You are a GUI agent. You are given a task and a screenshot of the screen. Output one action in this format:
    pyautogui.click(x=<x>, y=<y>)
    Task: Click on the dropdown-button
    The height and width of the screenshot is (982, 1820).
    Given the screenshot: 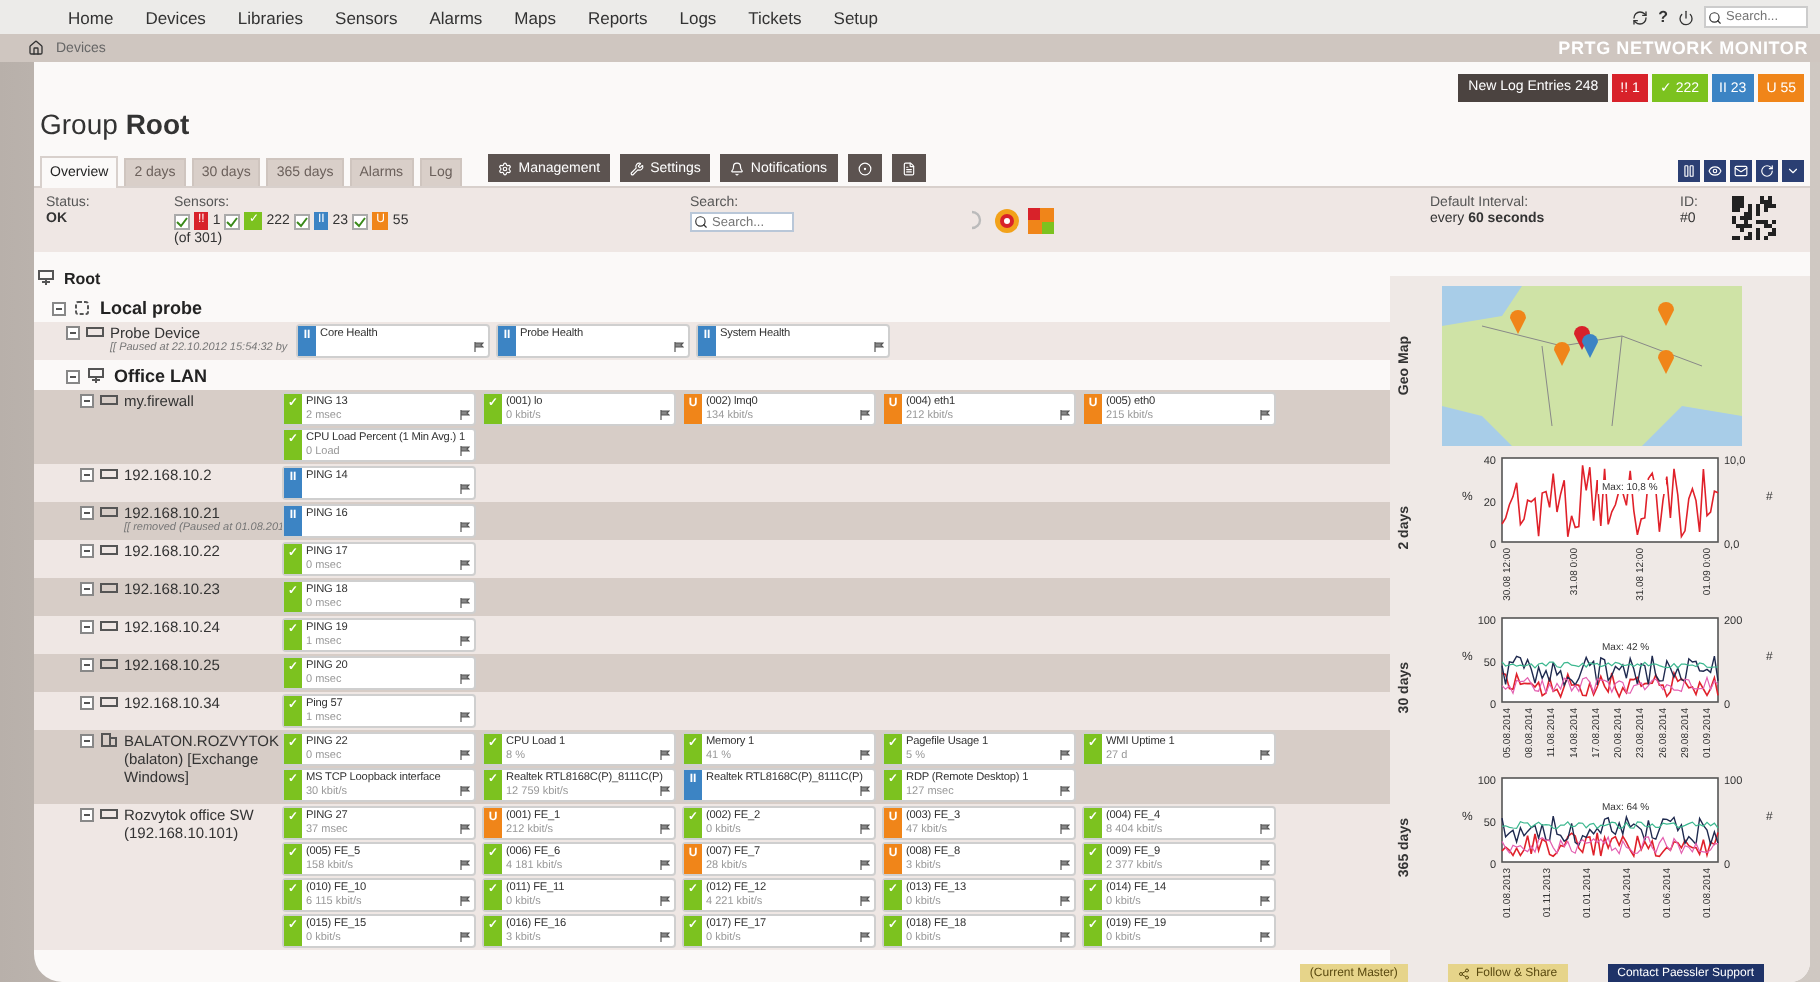 What is the action you would take?
    pyautogui.click(x=1793, y=171)
    